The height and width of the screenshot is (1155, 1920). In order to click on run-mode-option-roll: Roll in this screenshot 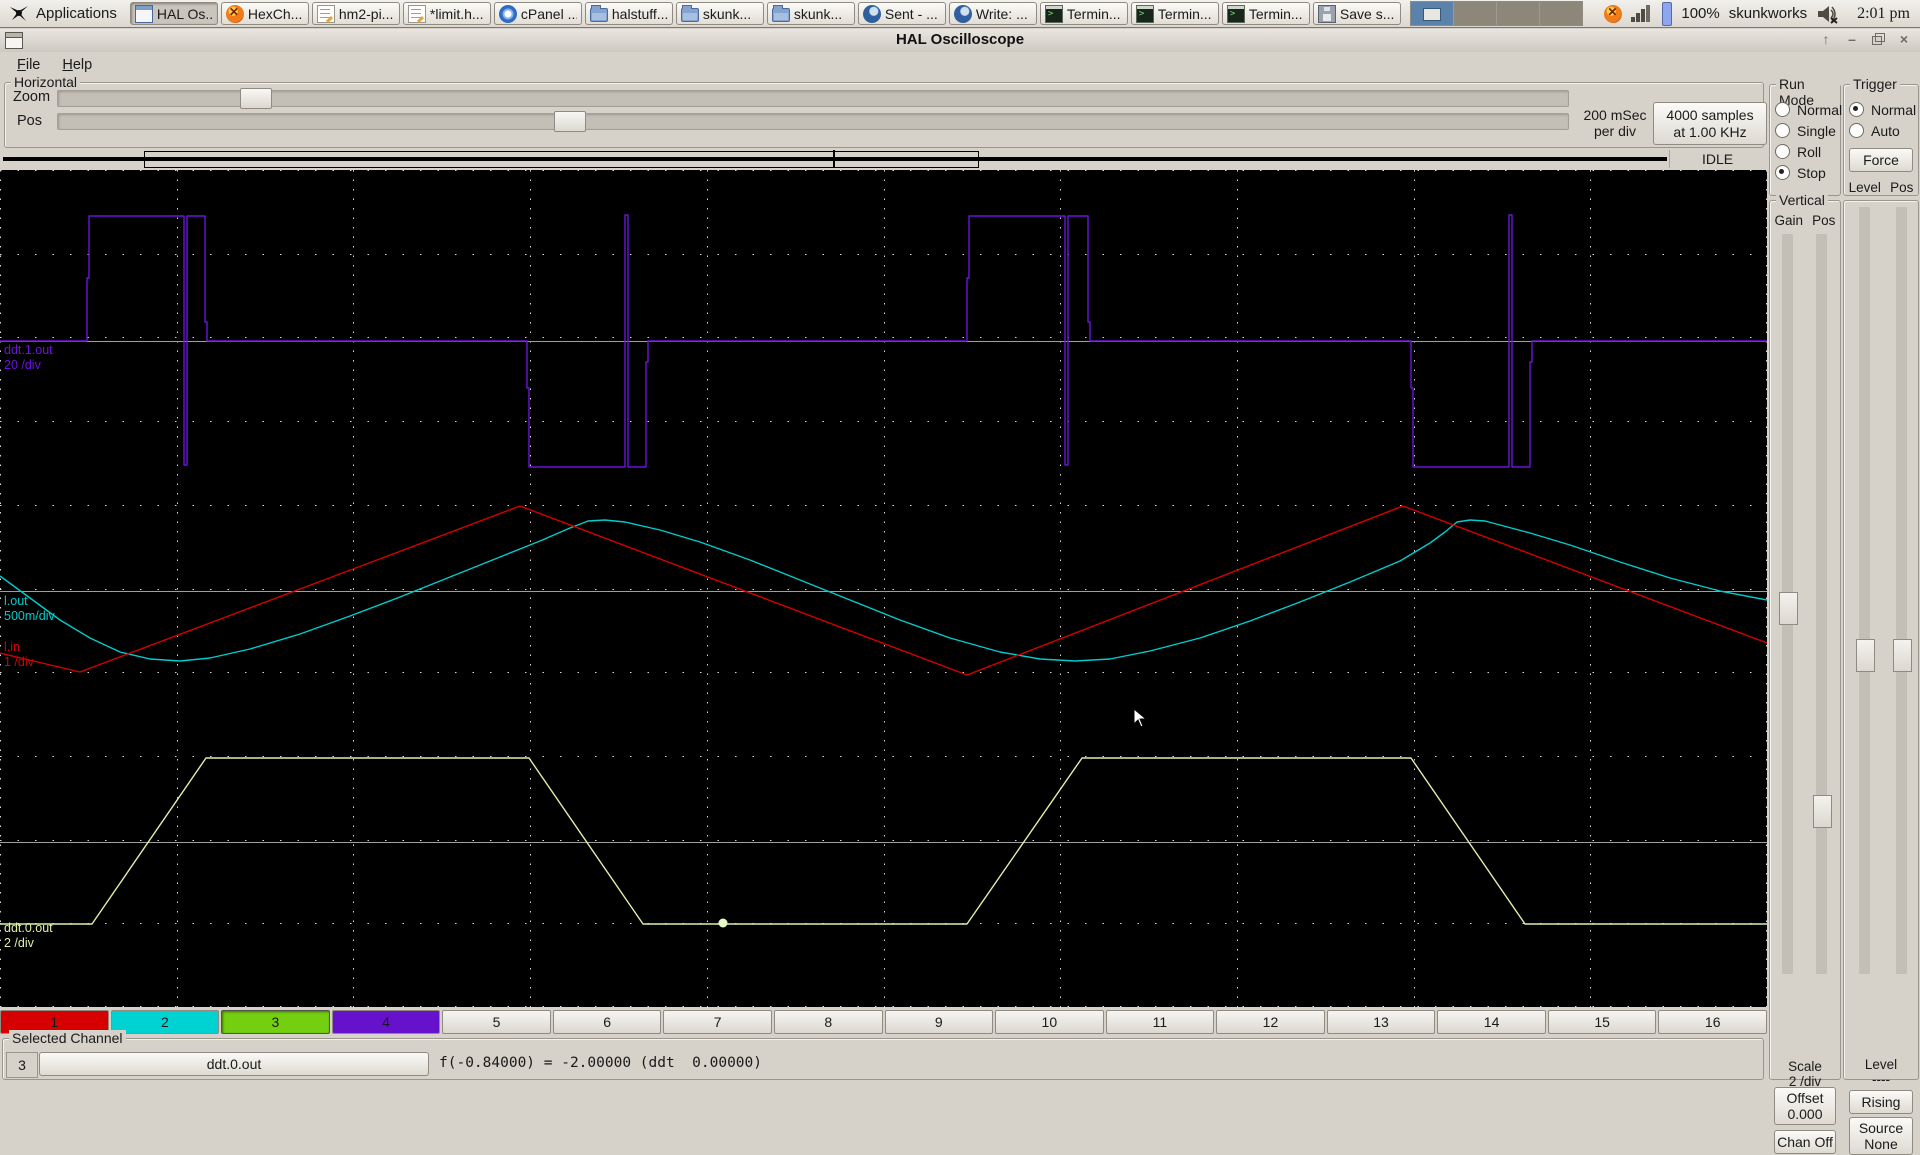, I will do `click(1805, 151)`.